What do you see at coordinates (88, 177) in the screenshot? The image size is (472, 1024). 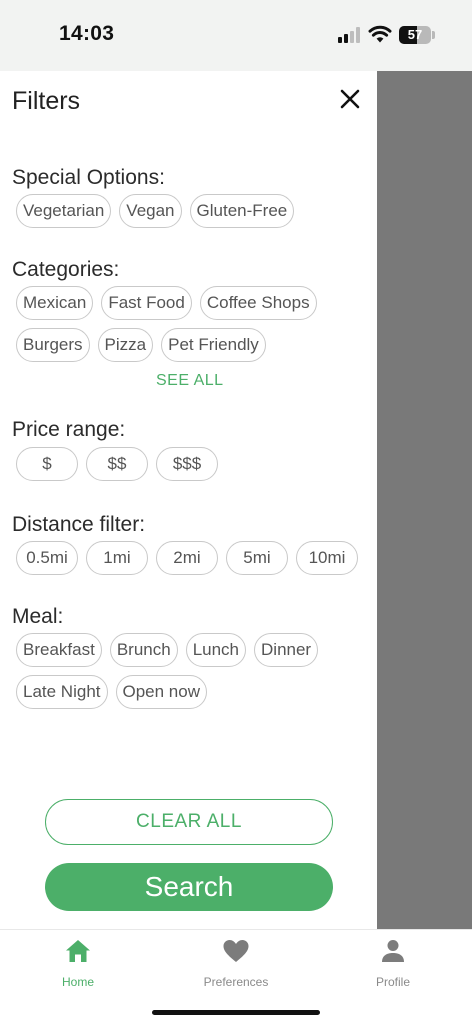 I see `special-options-label: Special Options:` at bounding box center [88, 177].